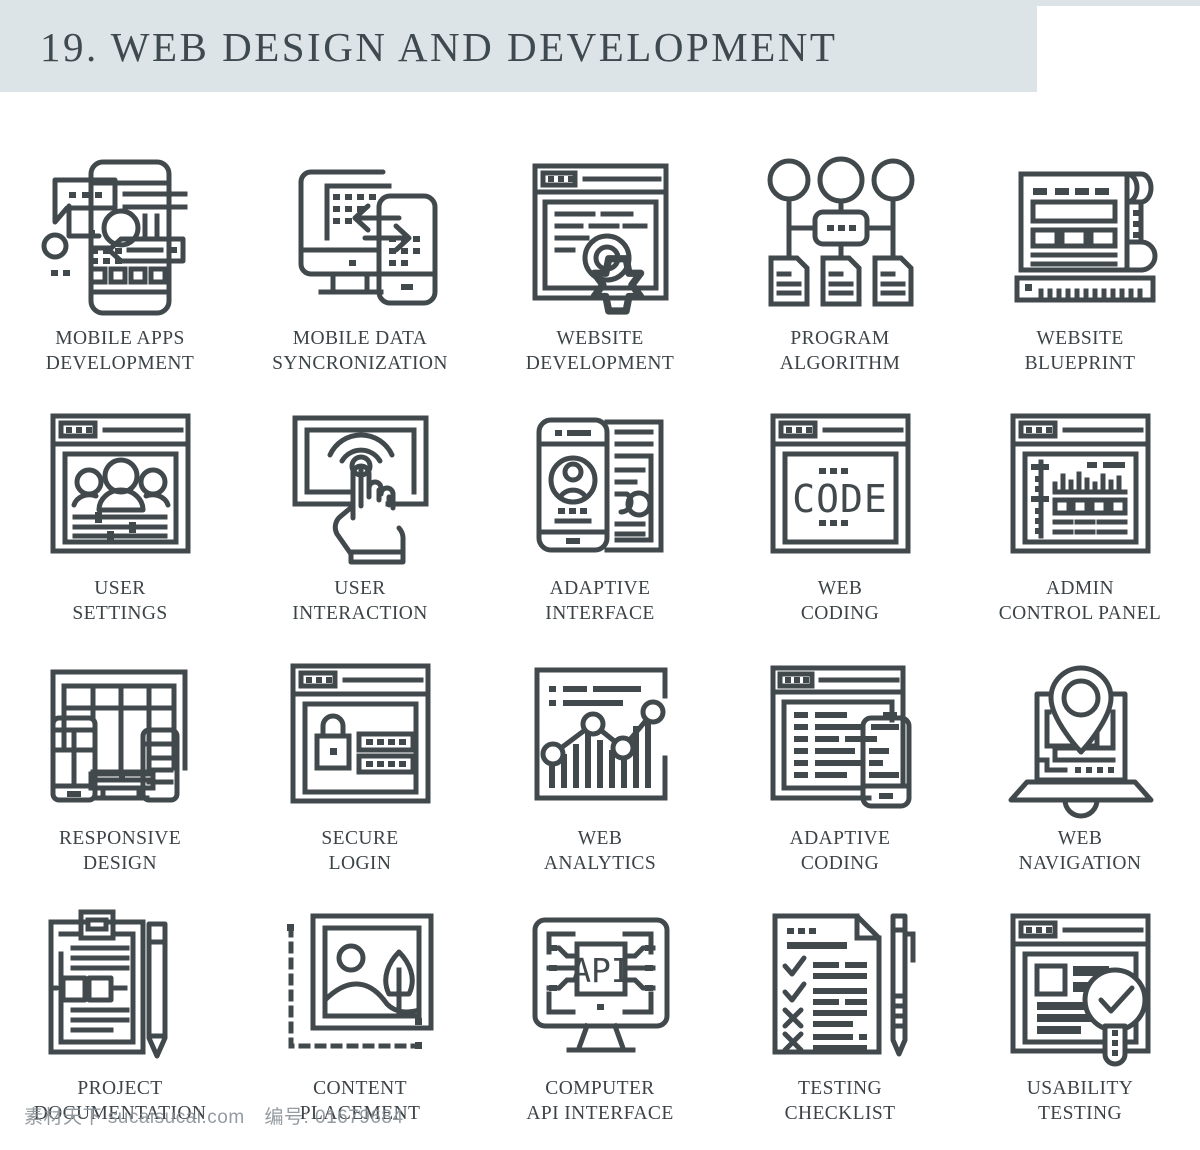  Describe the element at coordinates (840, 499) in the screenshot. I see `code-text: CODE` at that location.